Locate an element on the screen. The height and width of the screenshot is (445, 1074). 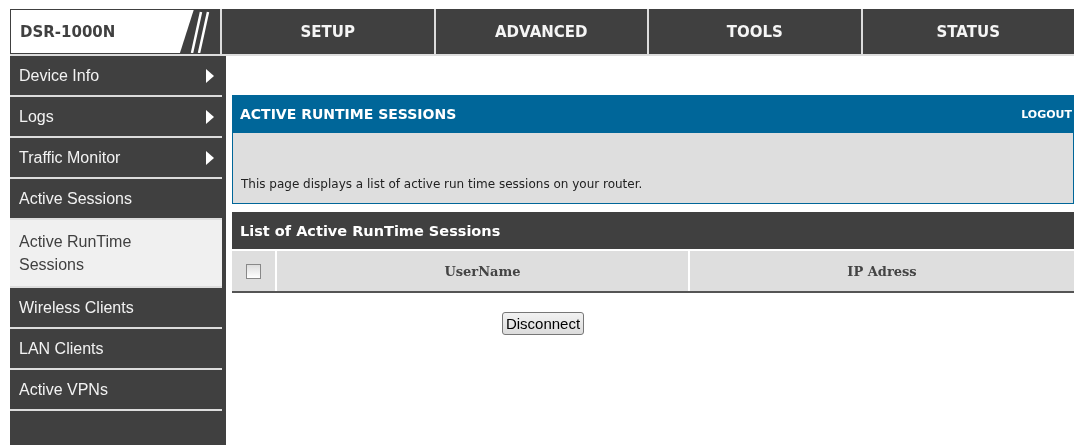
list-title: List of Active RunTime Sessions is located at coordinates (370, 230).